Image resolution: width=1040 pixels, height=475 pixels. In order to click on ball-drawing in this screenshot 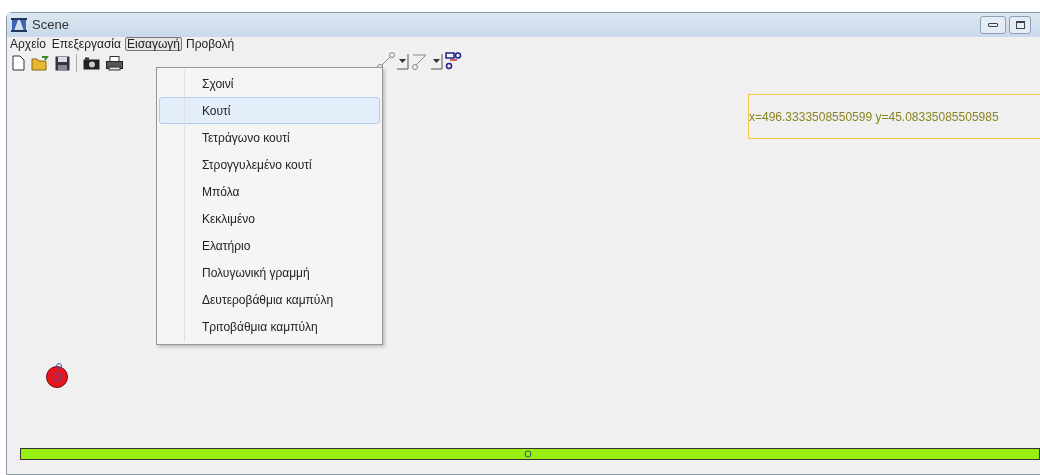, I will do `click(57, 376)`.